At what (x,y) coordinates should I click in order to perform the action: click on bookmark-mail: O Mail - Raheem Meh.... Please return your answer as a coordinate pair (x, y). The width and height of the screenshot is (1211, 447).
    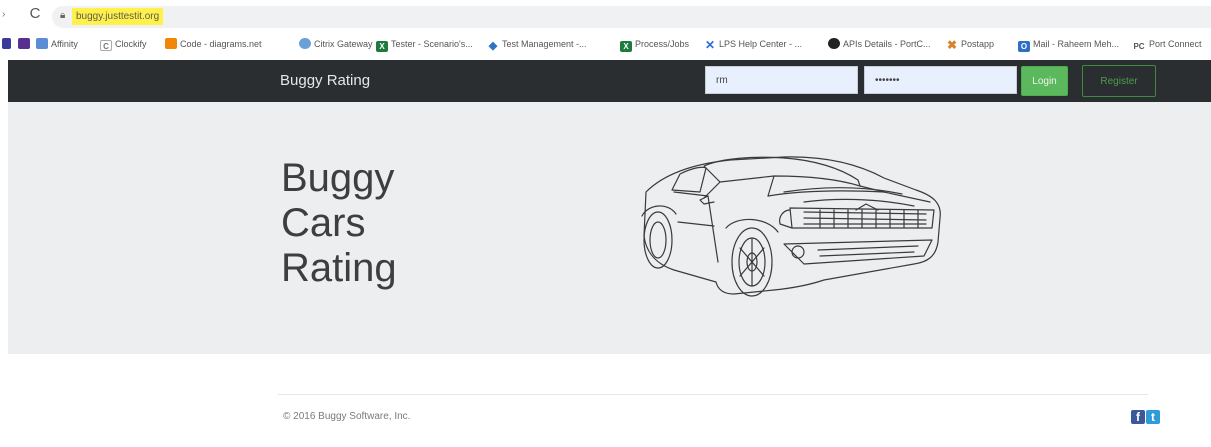
    Looking at the image, I should click on (1069, 44).